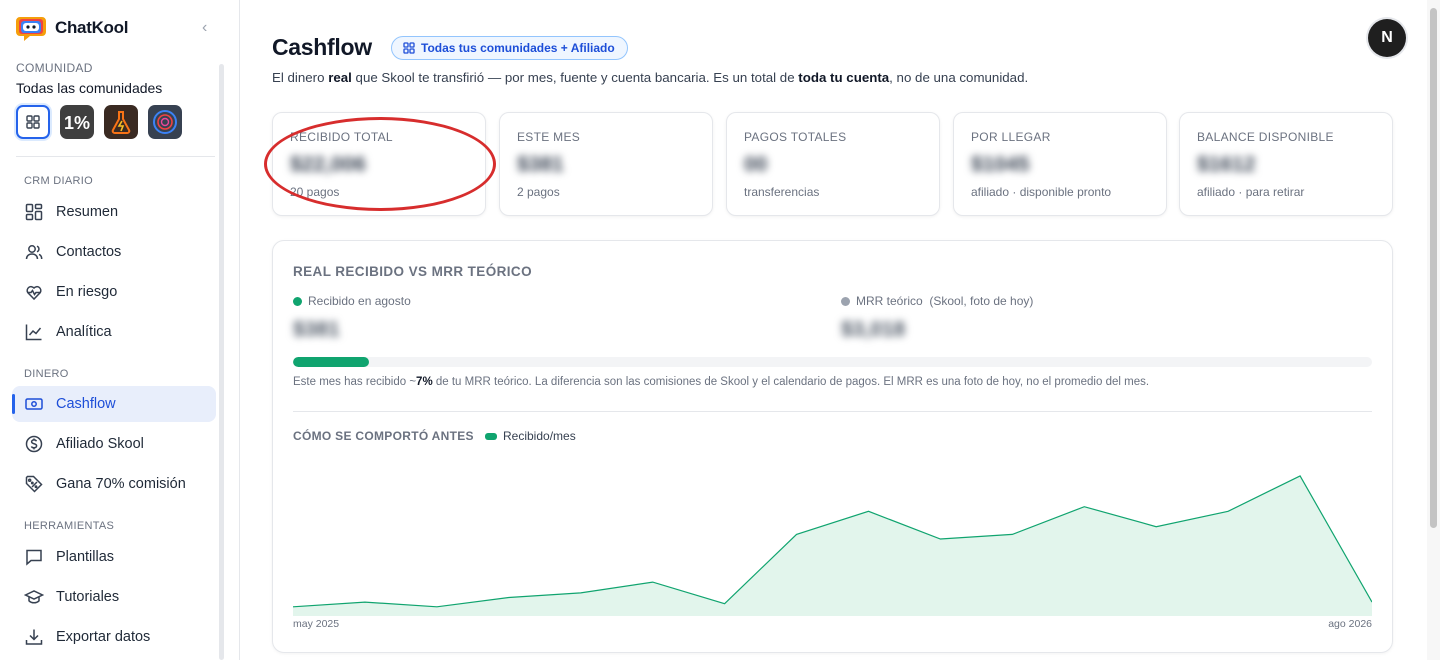  Describe the element at coordinates (491, 436) in the screenshot. I see `legend-swatch` at that location.